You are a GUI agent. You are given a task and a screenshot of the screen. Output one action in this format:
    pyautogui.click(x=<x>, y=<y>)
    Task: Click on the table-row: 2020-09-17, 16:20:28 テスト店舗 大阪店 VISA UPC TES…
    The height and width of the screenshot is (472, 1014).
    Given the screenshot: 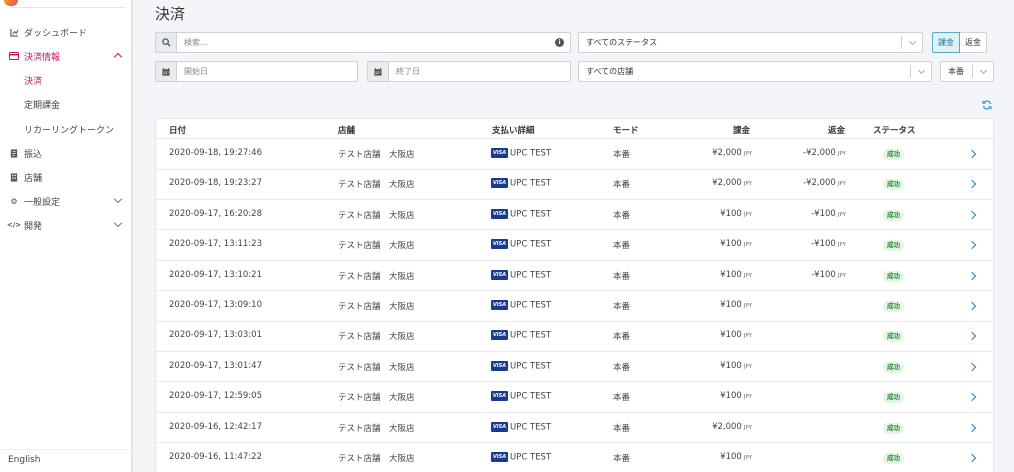 What is the action you would take?
    pyautogui.click(x=574, y=215)
    